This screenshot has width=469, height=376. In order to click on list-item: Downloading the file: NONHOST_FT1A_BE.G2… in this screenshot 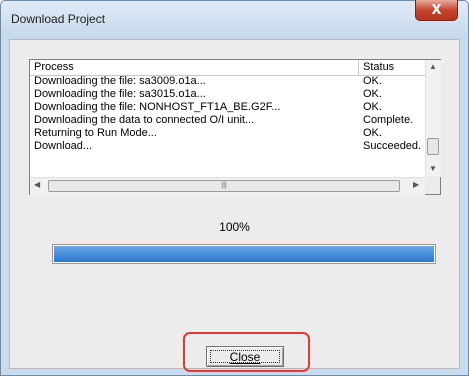, I will do `click(227, 107)`.